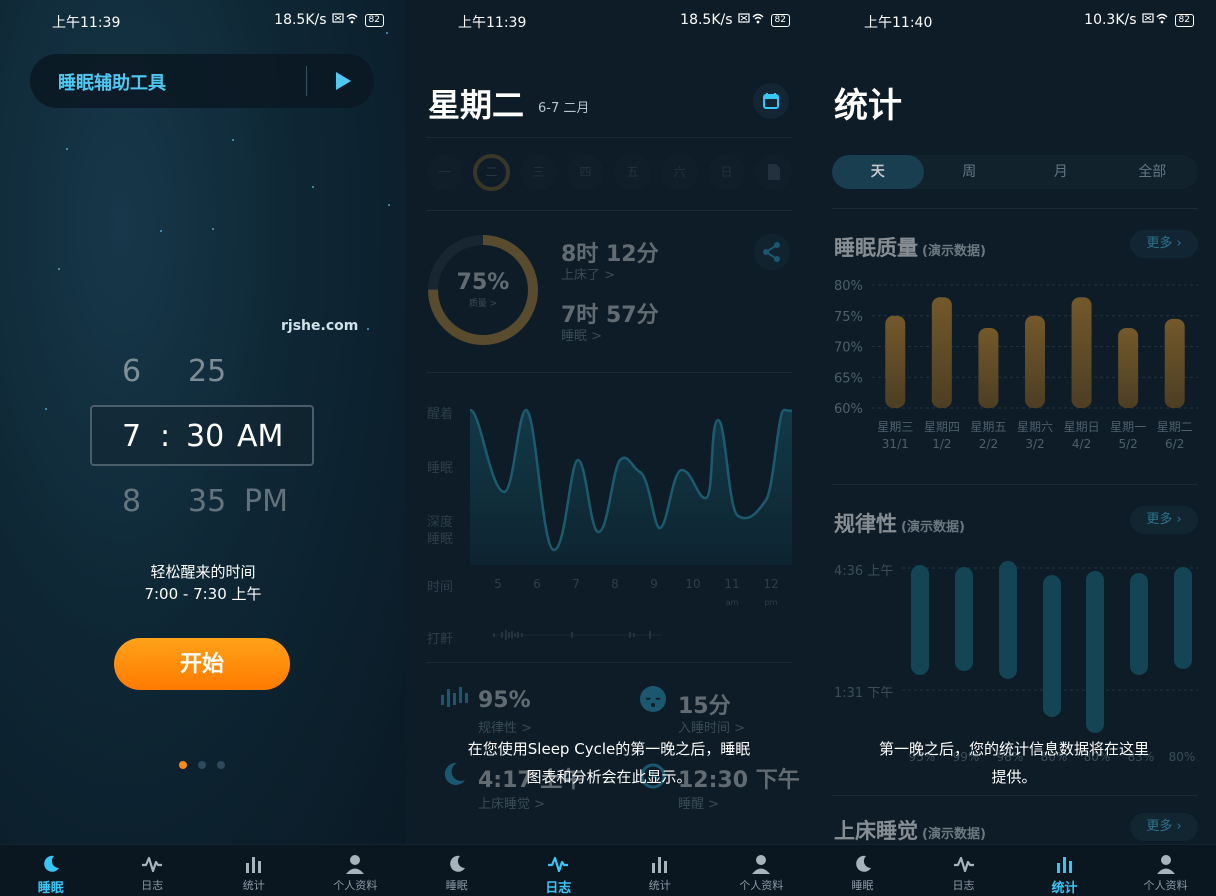  Describe the element at coordinates (440, 414) in the screenshot. I see `graph-label-awake: 醒着` at that location.